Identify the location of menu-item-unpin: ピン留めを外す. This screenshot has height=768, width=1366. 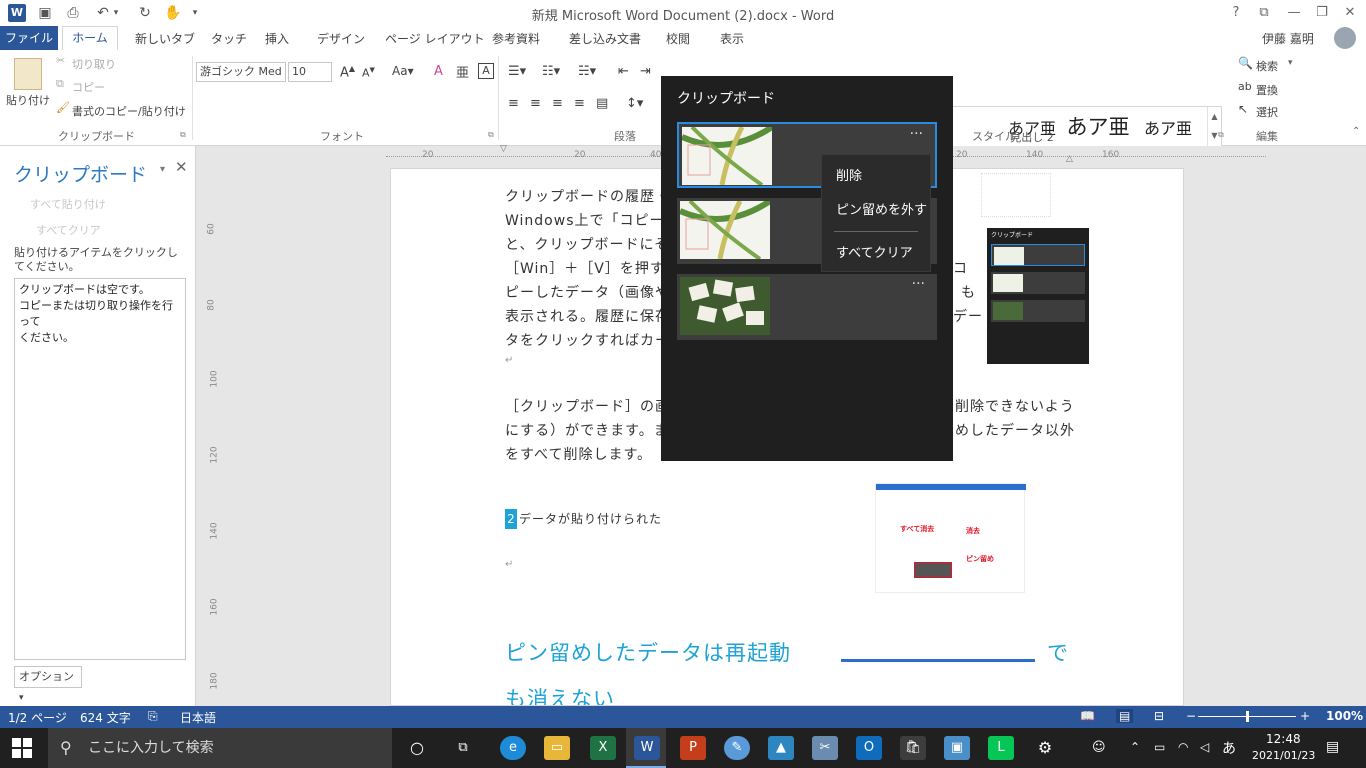
(881, 208).